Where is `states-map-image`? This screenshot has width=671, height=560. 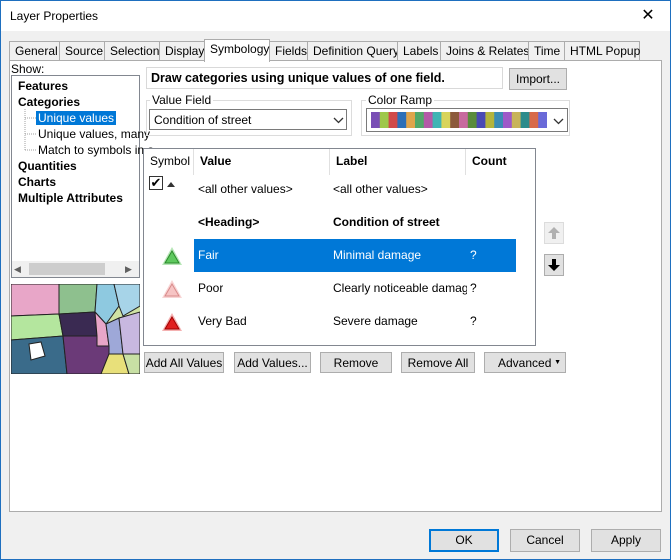 states-map-image is located at coordinates (75, 329).